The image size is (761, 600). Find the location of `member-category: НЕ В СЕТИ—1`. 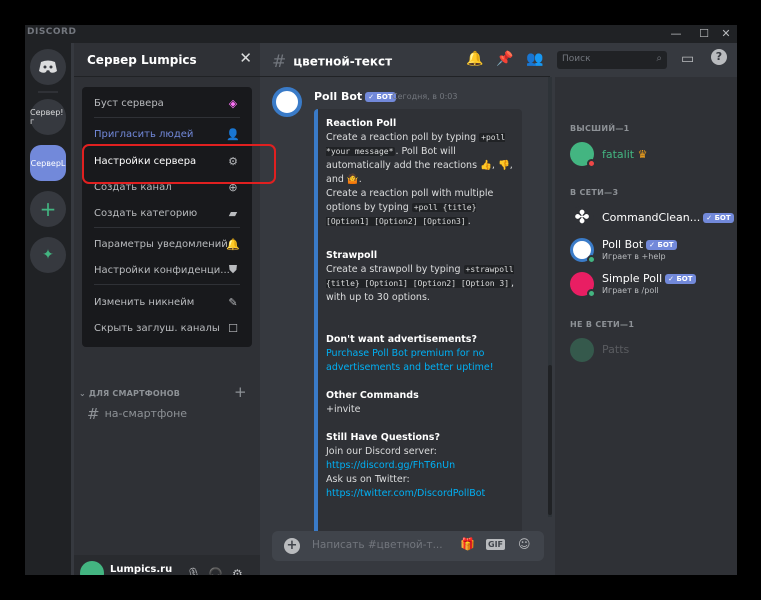

member-category: НЕ В СЕТИ—1 is located at coordinates (602, 324).